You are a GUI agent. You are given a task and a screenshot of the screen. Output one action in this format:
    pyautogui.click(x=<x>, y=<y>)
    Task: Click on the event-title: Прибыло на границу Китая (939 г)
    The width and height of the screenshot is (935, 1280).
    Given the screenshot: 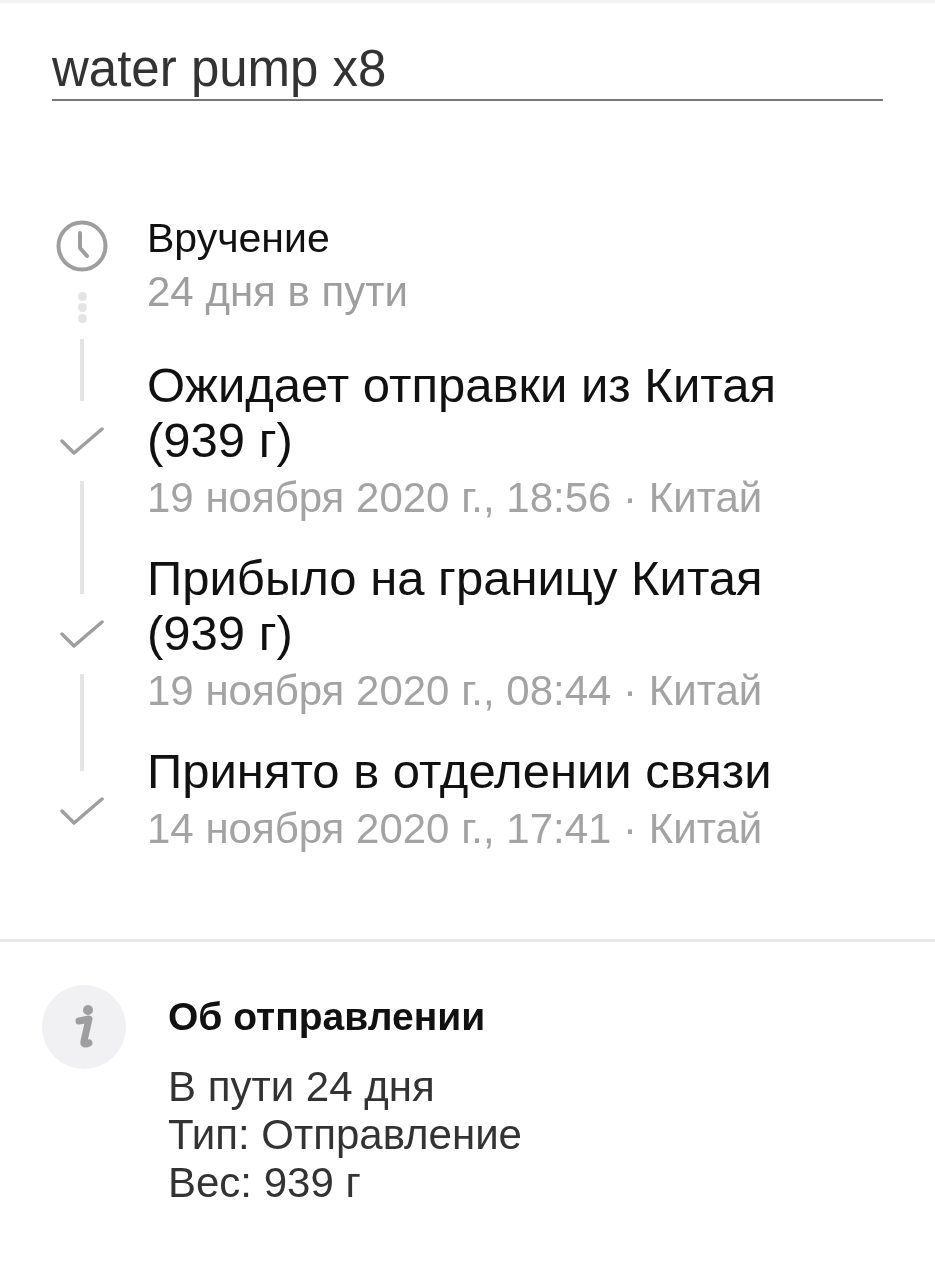 What is the action you would take?
    pyautogui.click(x=455, y=606)
    